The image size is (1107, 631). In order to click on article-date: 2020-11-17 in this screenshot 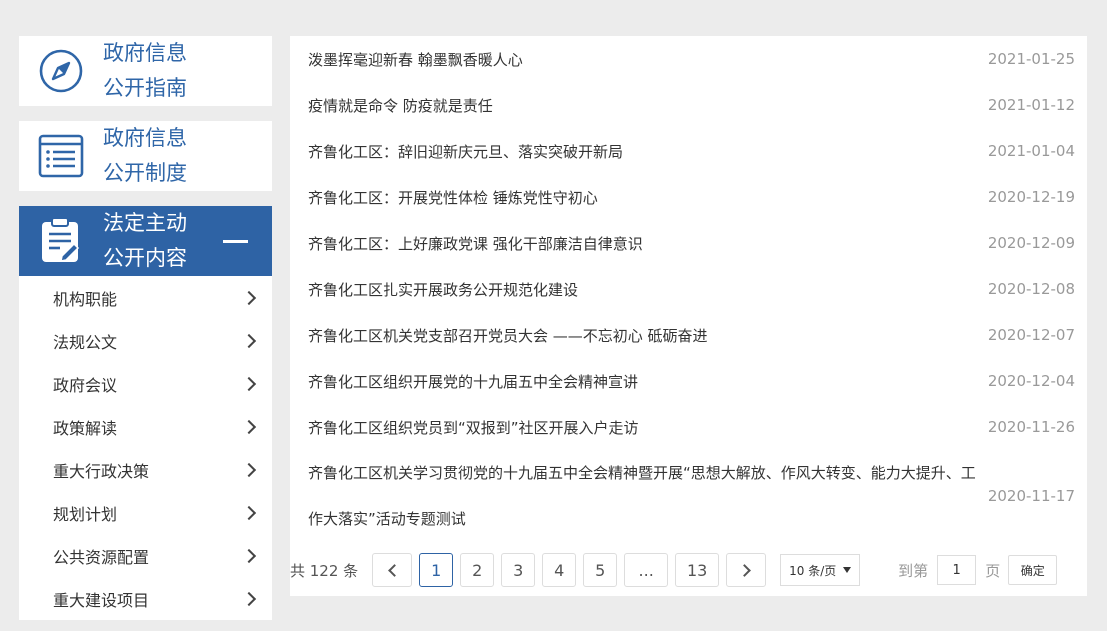, I will do `click(1031, 496)`.